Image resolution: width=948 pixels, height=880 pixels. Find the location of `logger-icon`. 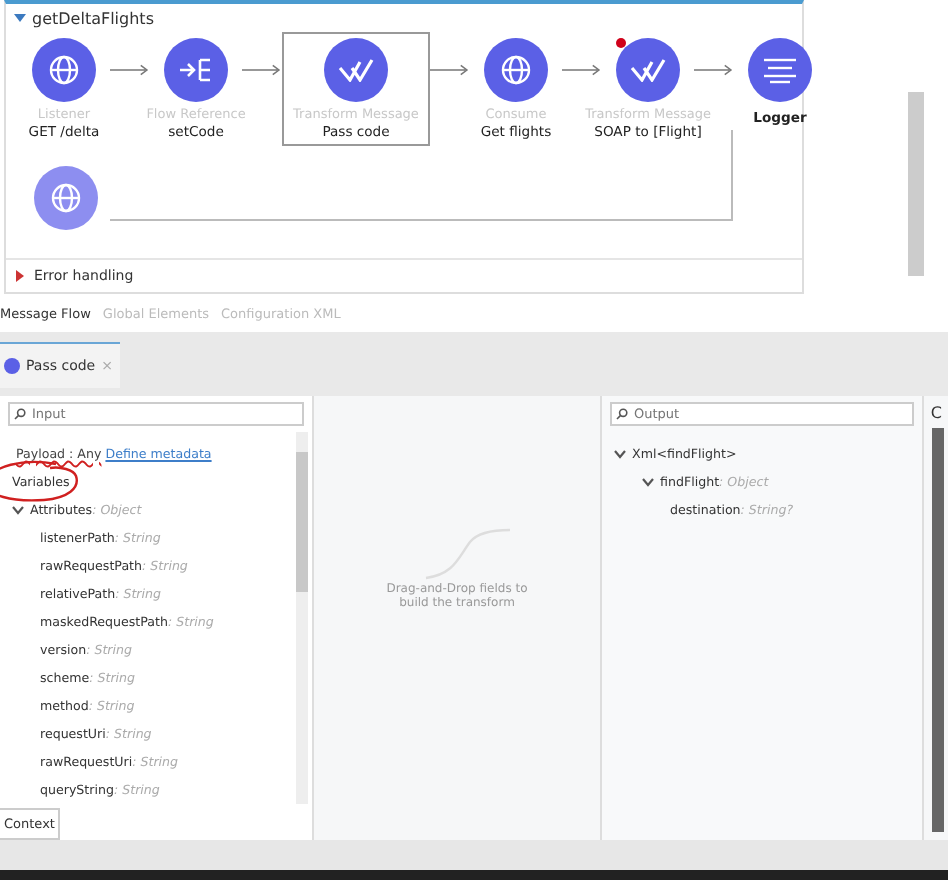

logger-icon is located at coordinates (780, 70).